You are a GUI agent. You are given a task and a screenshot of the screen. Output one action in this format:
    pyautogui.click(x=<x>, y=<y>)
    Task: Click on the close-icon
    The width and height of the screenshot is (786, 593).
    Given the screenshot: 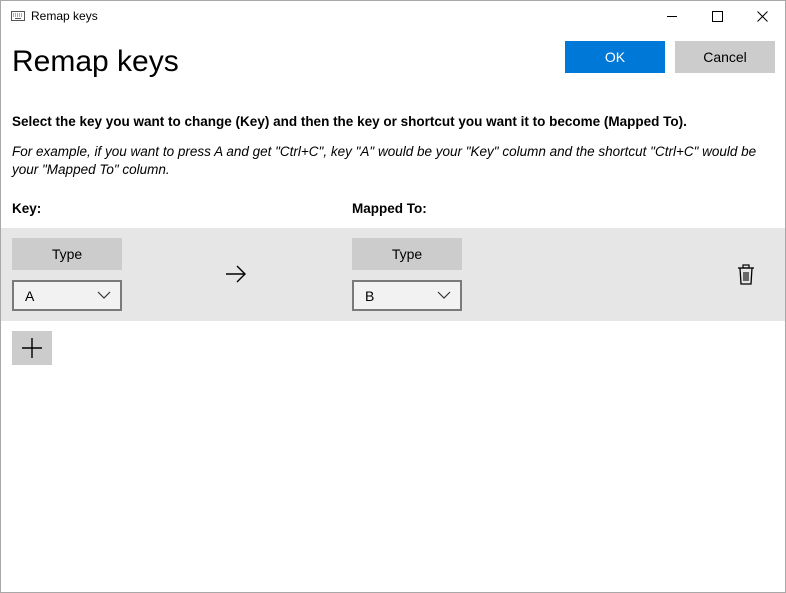 What is the action you would take?
    pyautogui.click(x=762, y=16)
    